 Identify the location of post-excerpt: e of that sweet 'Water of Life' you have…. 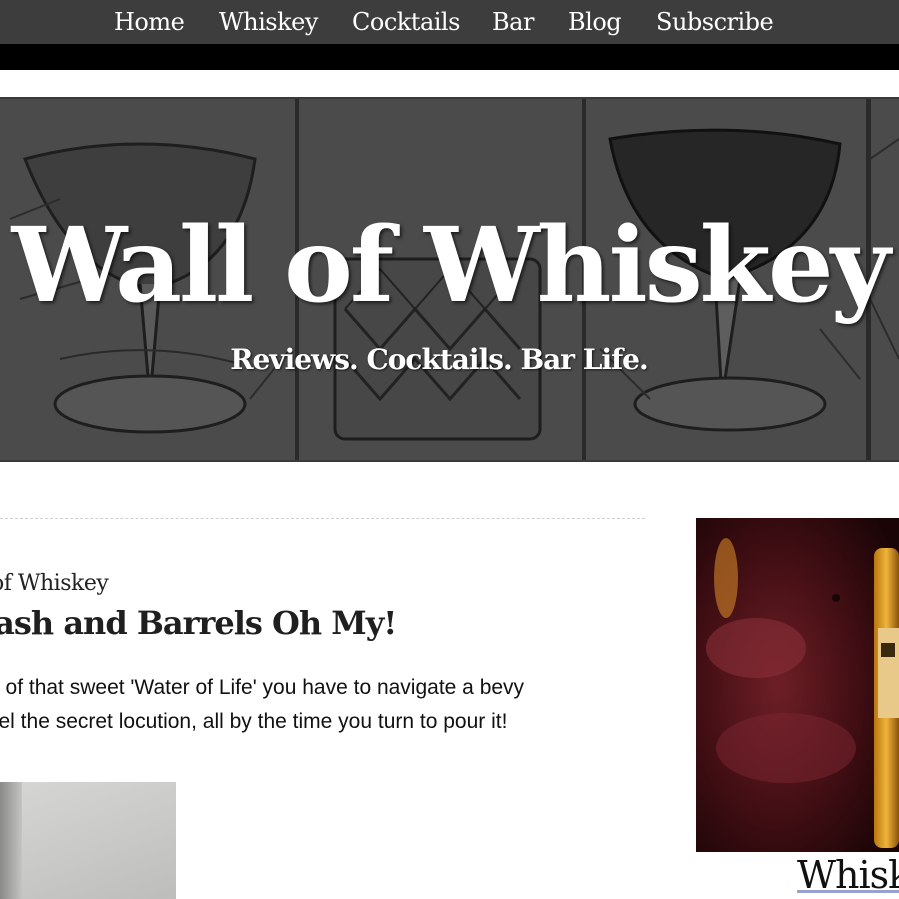
(262, 705).